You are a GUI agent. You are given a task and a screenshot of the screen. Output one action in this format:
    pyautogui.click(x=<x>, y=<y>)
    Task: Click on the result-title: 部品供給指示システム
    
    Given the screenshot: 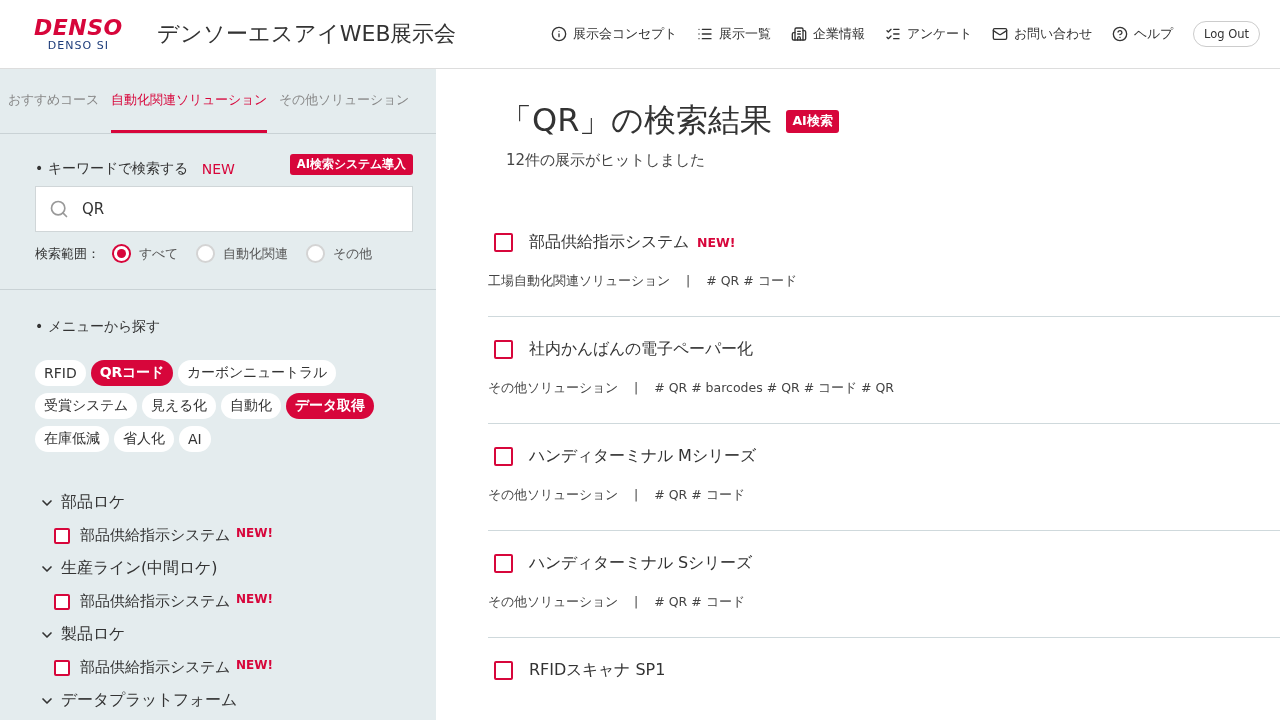 What is the action you would take?
    pyautogui.click(x=609, y=242)
    